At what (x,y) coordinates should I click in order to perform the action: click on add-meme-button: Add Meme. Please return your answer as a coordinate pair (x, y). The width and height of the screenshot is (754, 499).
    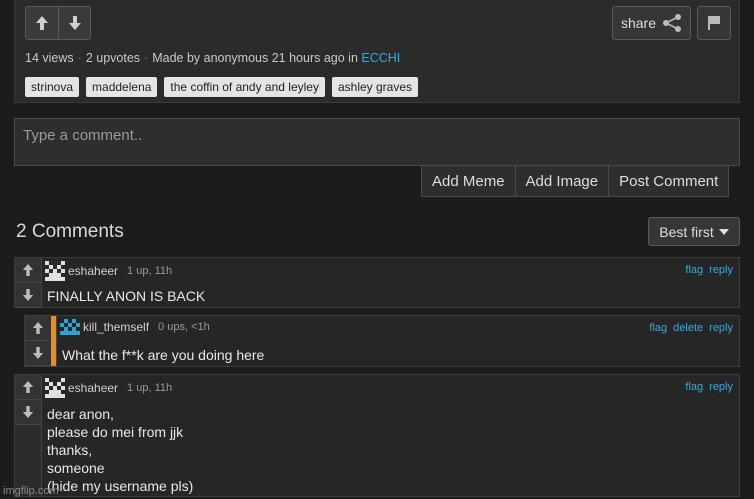
    Looking at the image, I should click on (468, 181).